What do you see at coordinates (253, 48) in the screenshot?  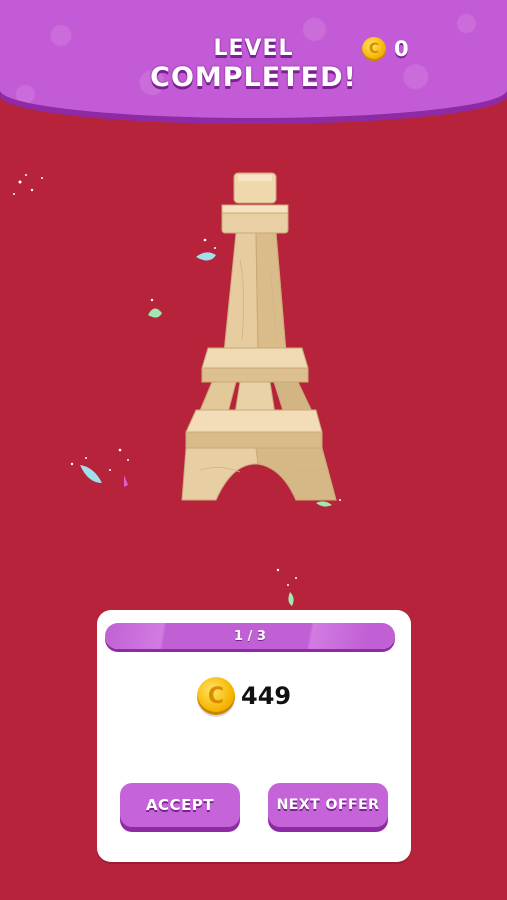 I see `title-level: LEVEL` at bounding box center [253, 48].